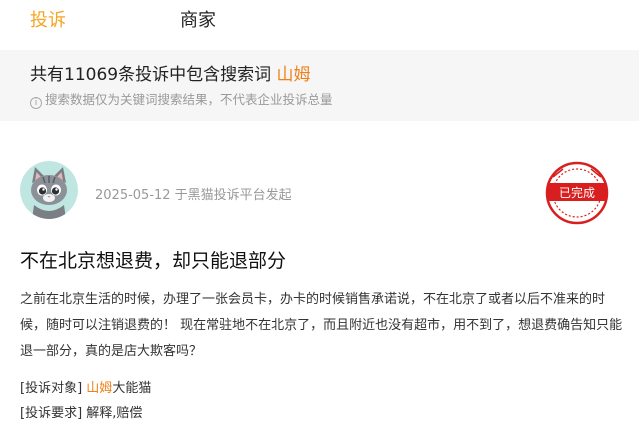 Image resolution: width=639 pixels, height=439 pixels. What do you see at coordinates (132, 388) in the screenshot?
I see `target-rest: 大能猫` at bounding box center [132, 388].